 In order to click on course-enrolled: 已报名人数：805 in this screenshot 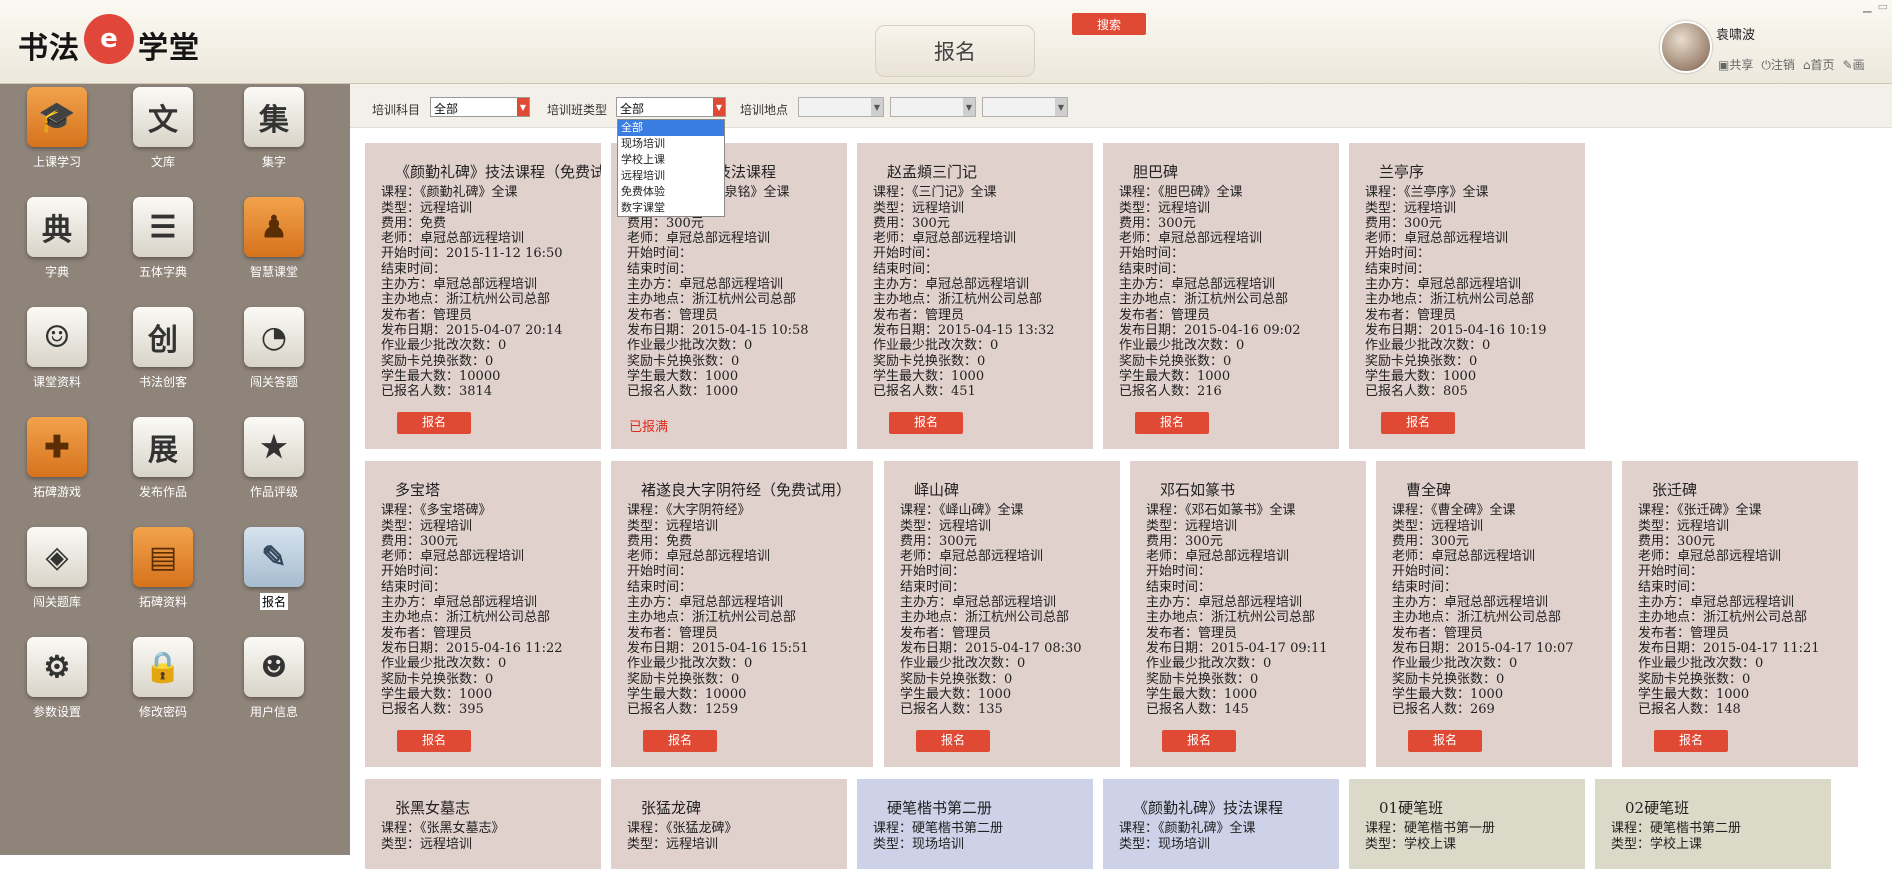, I will do `click(1416, 392)`.